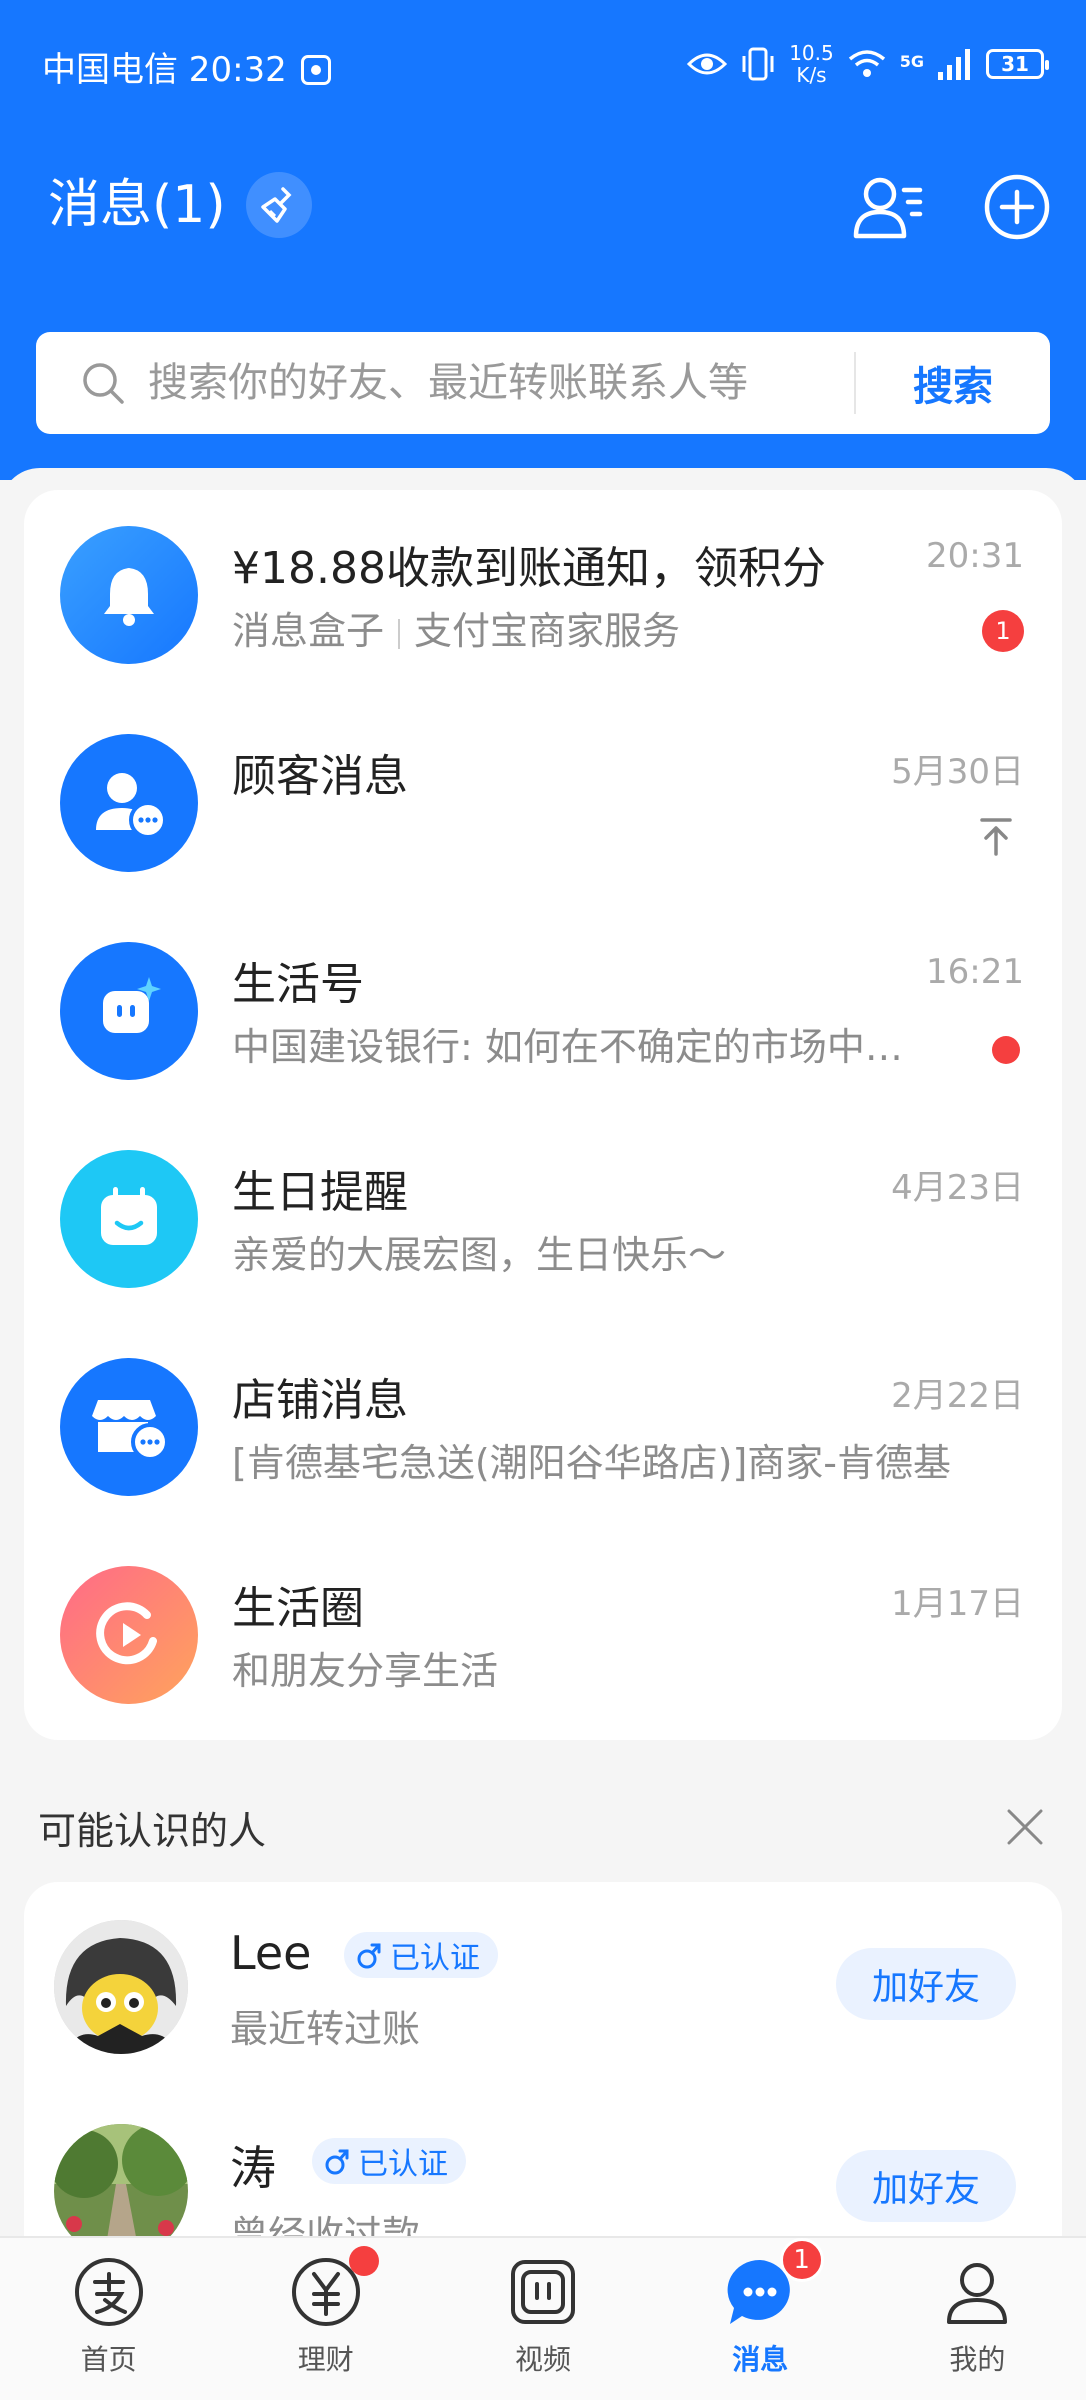  What do you see at coordinates (543, 65) in the screenshot?
I see `status-bar: 中国电信 20:32 10.5 K/s 5G 31` at bounding box center [543, 65].